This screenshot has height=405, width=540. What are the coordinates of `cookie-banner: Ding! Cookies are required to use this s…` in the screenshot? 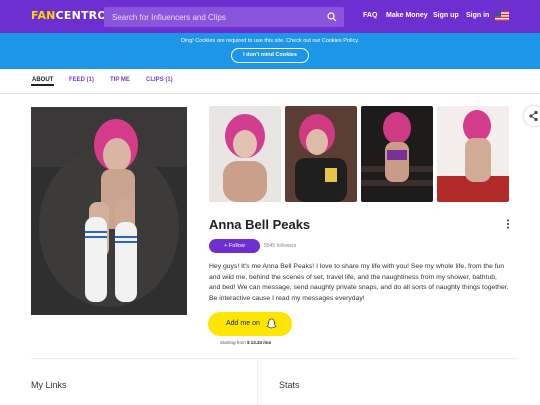 It's located at (270, 51).